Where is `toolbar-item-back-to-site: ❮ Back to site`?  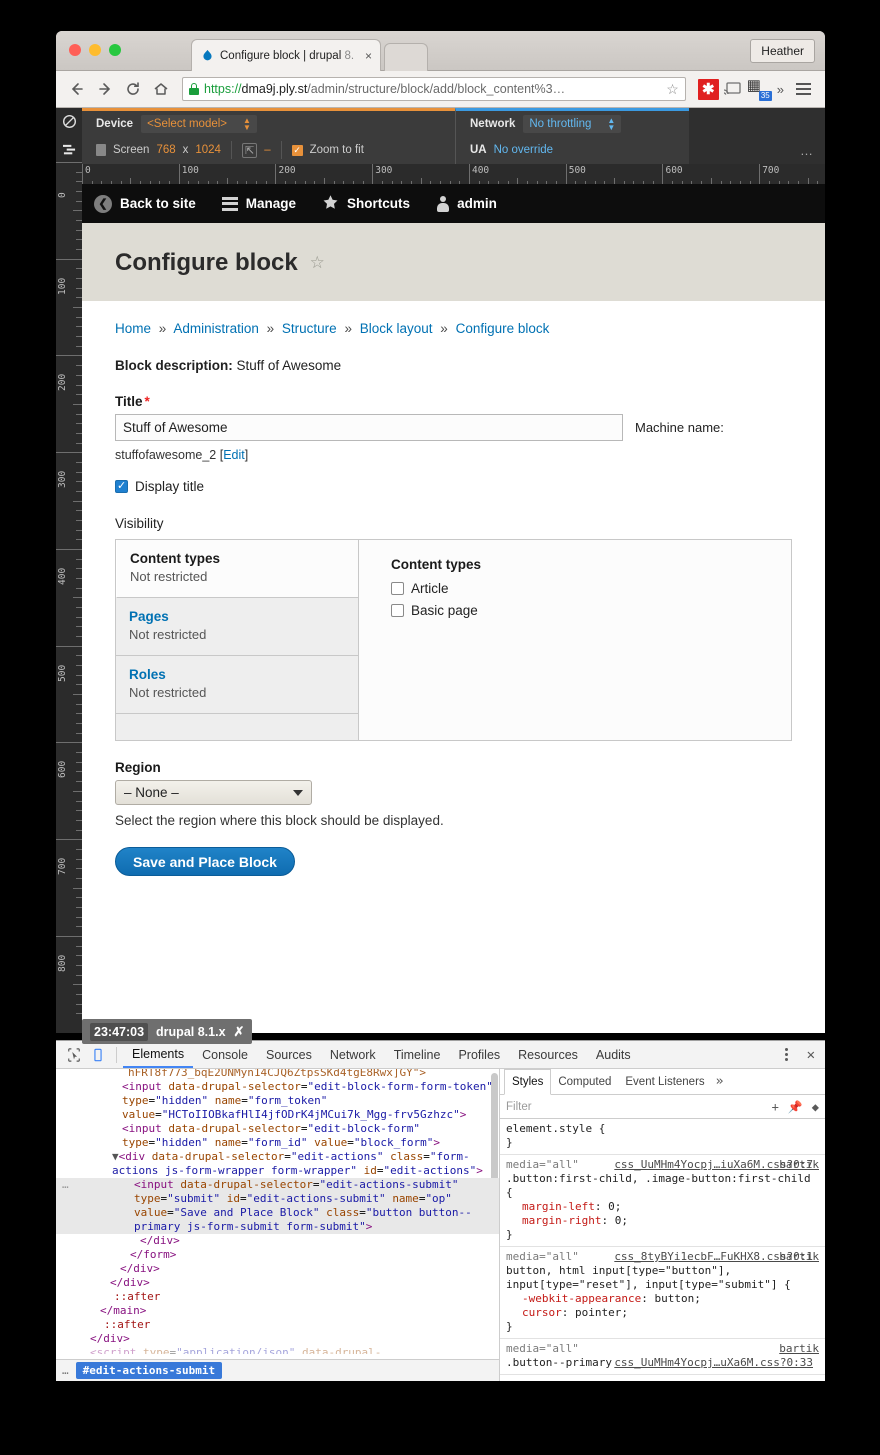
toolbar-item-back-to-site: ❮ Back to site is located at coordinates (145, 203).